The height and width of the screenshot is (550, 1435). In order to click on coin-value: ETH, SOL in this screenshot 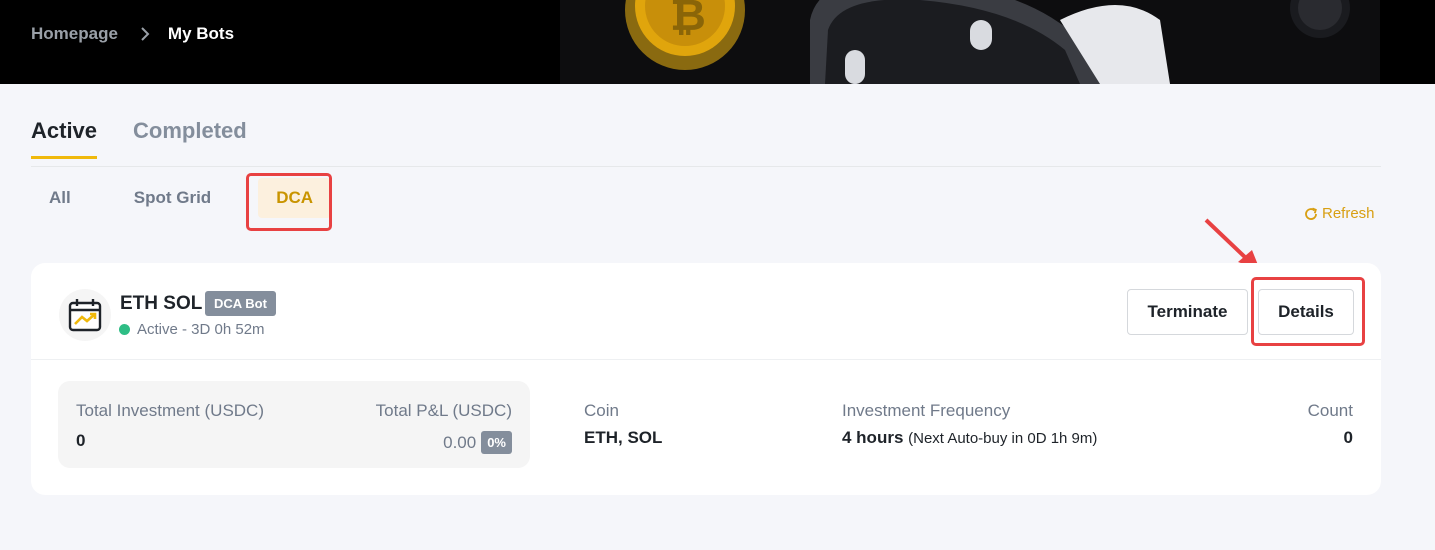, I will do `click(623, 437)`.